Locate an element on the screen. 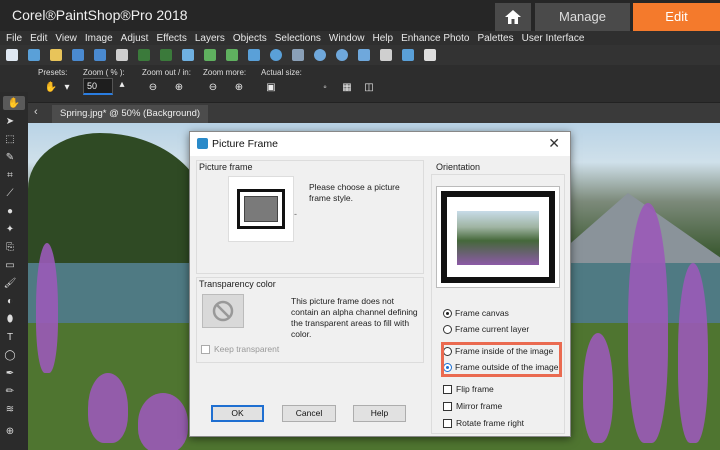 The width and height of the screenshot is (720, 450). document-tab-spring: Spring.jpg* @ 50% (Background) is located at coordinates (130, 114).